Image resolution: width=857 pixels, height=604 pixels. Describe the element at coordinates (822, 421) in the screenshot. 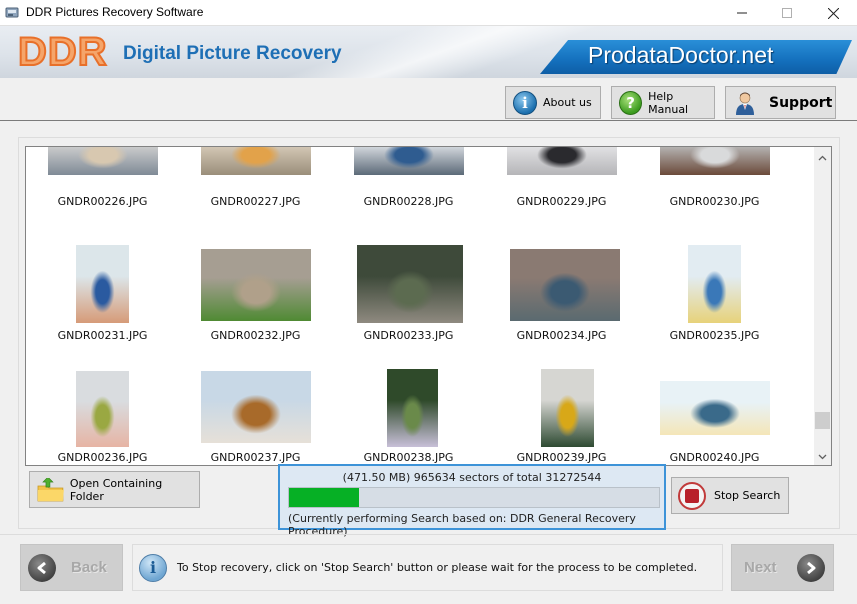

I see `scrollbar-thumb` at that location.